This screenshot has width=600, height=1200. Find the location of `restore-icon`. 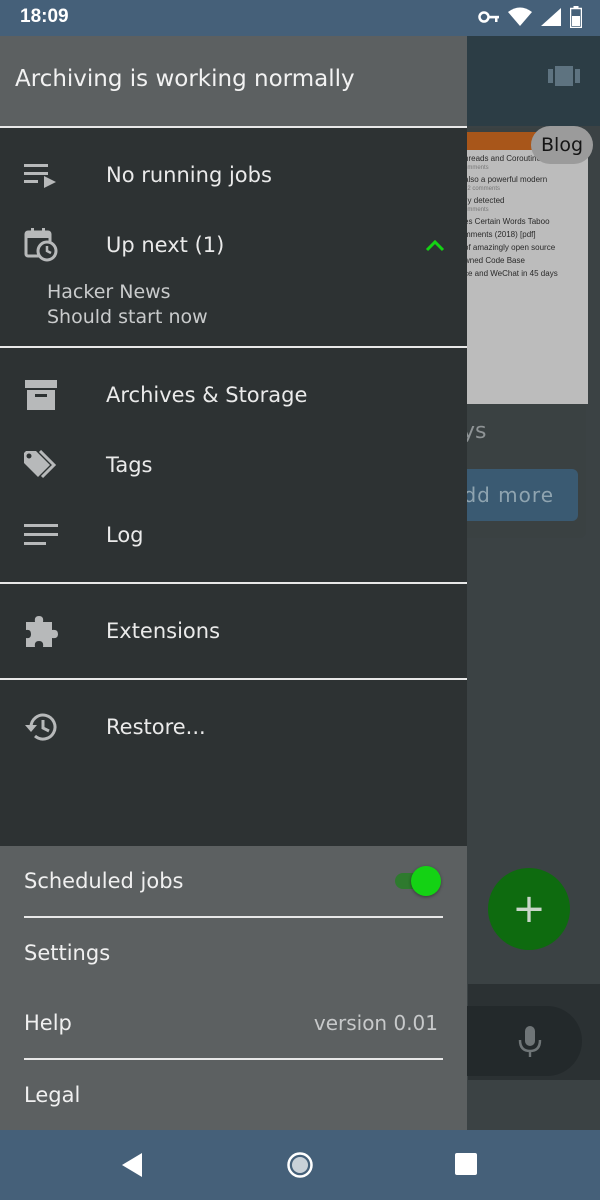

restore-icon is located at coordinates (41, 727).